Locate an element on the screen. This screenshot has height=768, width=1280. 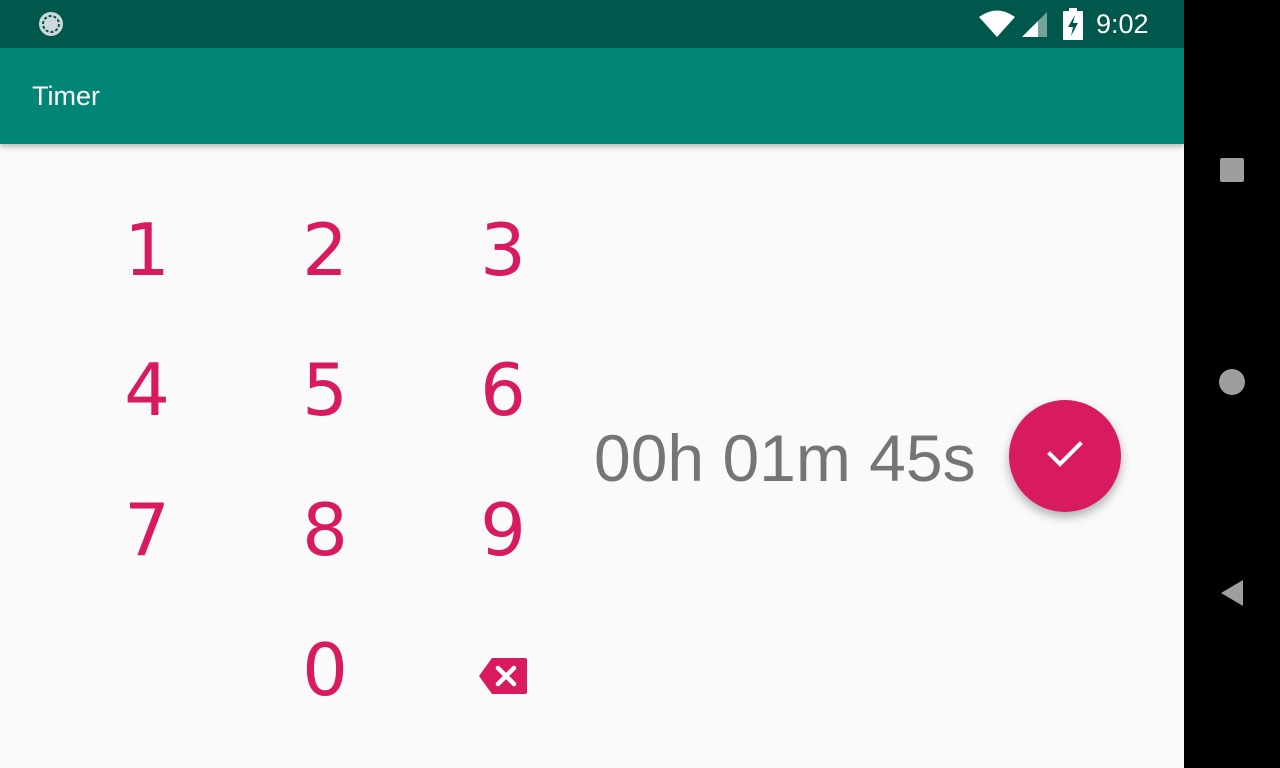
navigation-bar is located at coordinates (1232, 384).